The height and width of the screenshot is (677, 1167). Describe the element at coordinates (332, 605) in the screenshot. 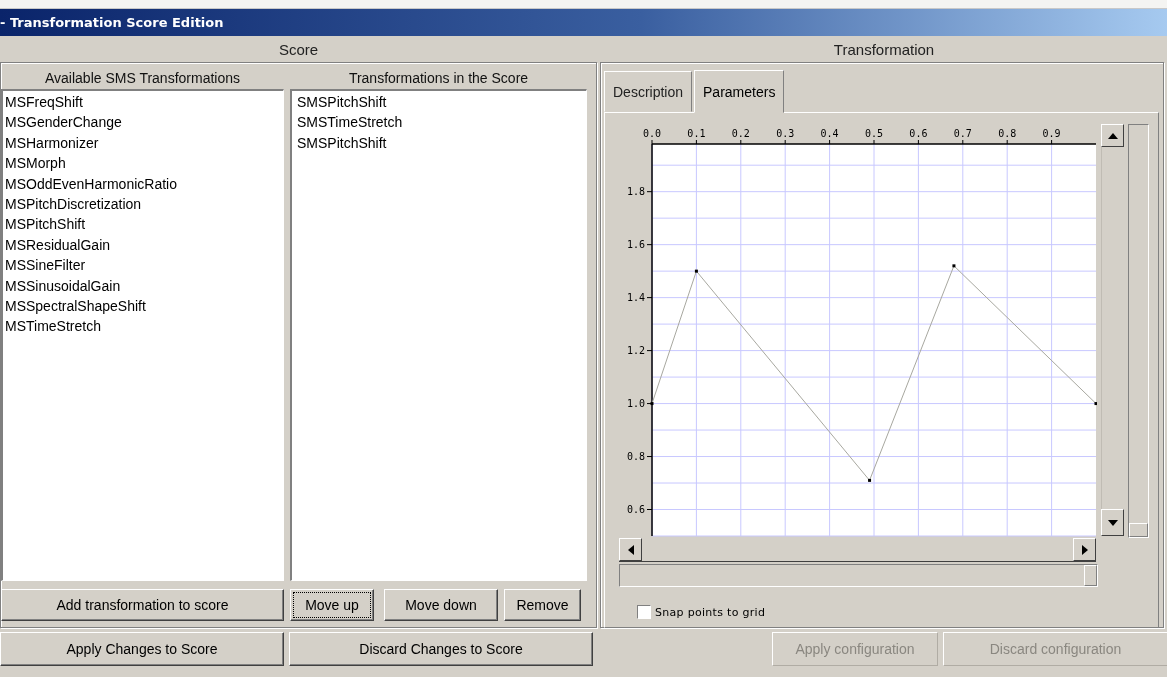

I see `action-button: Move up` at that location.